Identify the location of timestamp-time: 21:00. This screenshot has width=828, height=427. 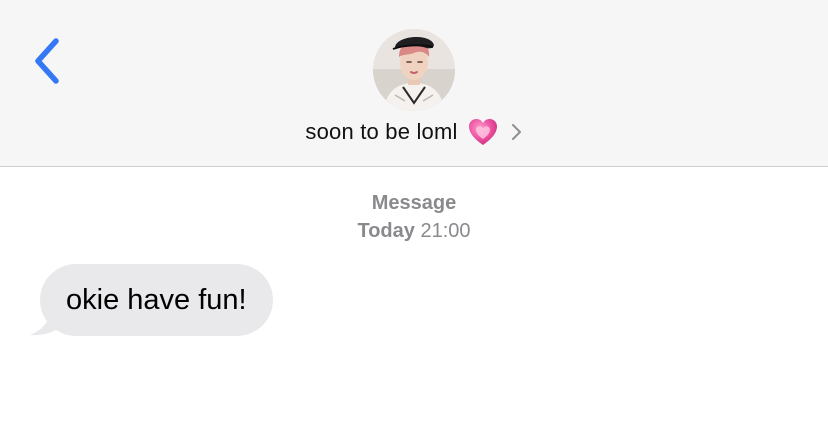
(445, 231).